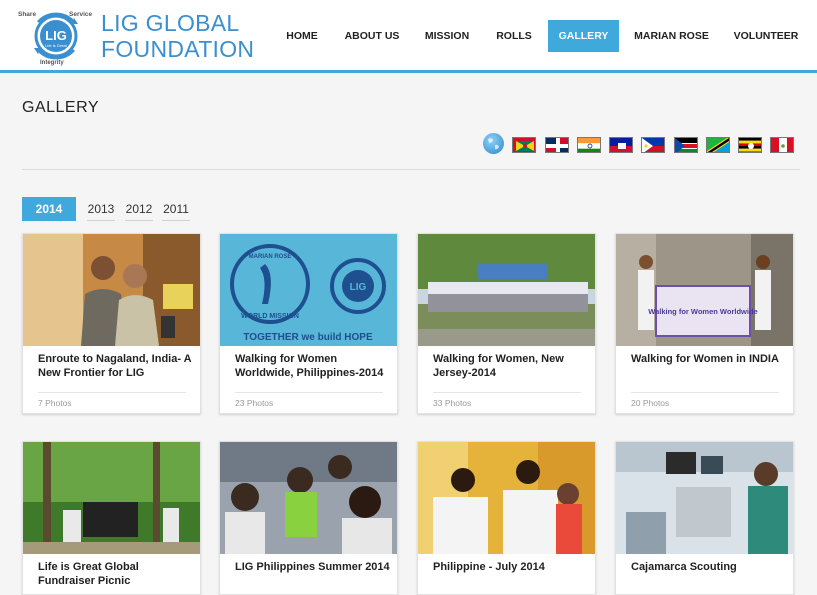 The width and height of the screenshot is (817, 595). Describe the element at coordinates (358, 287) in the screenshot. I see `svg-text: LIG` at that location.